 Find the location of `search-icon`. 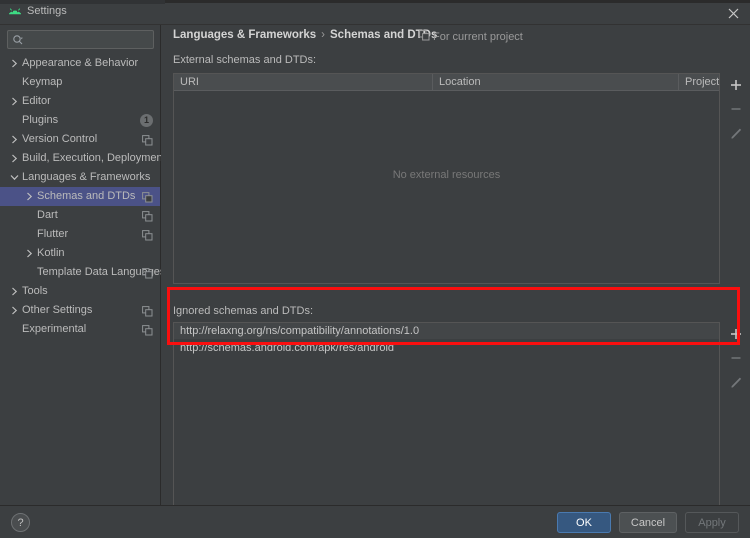

search-icon is located at coordinates (18, 40).